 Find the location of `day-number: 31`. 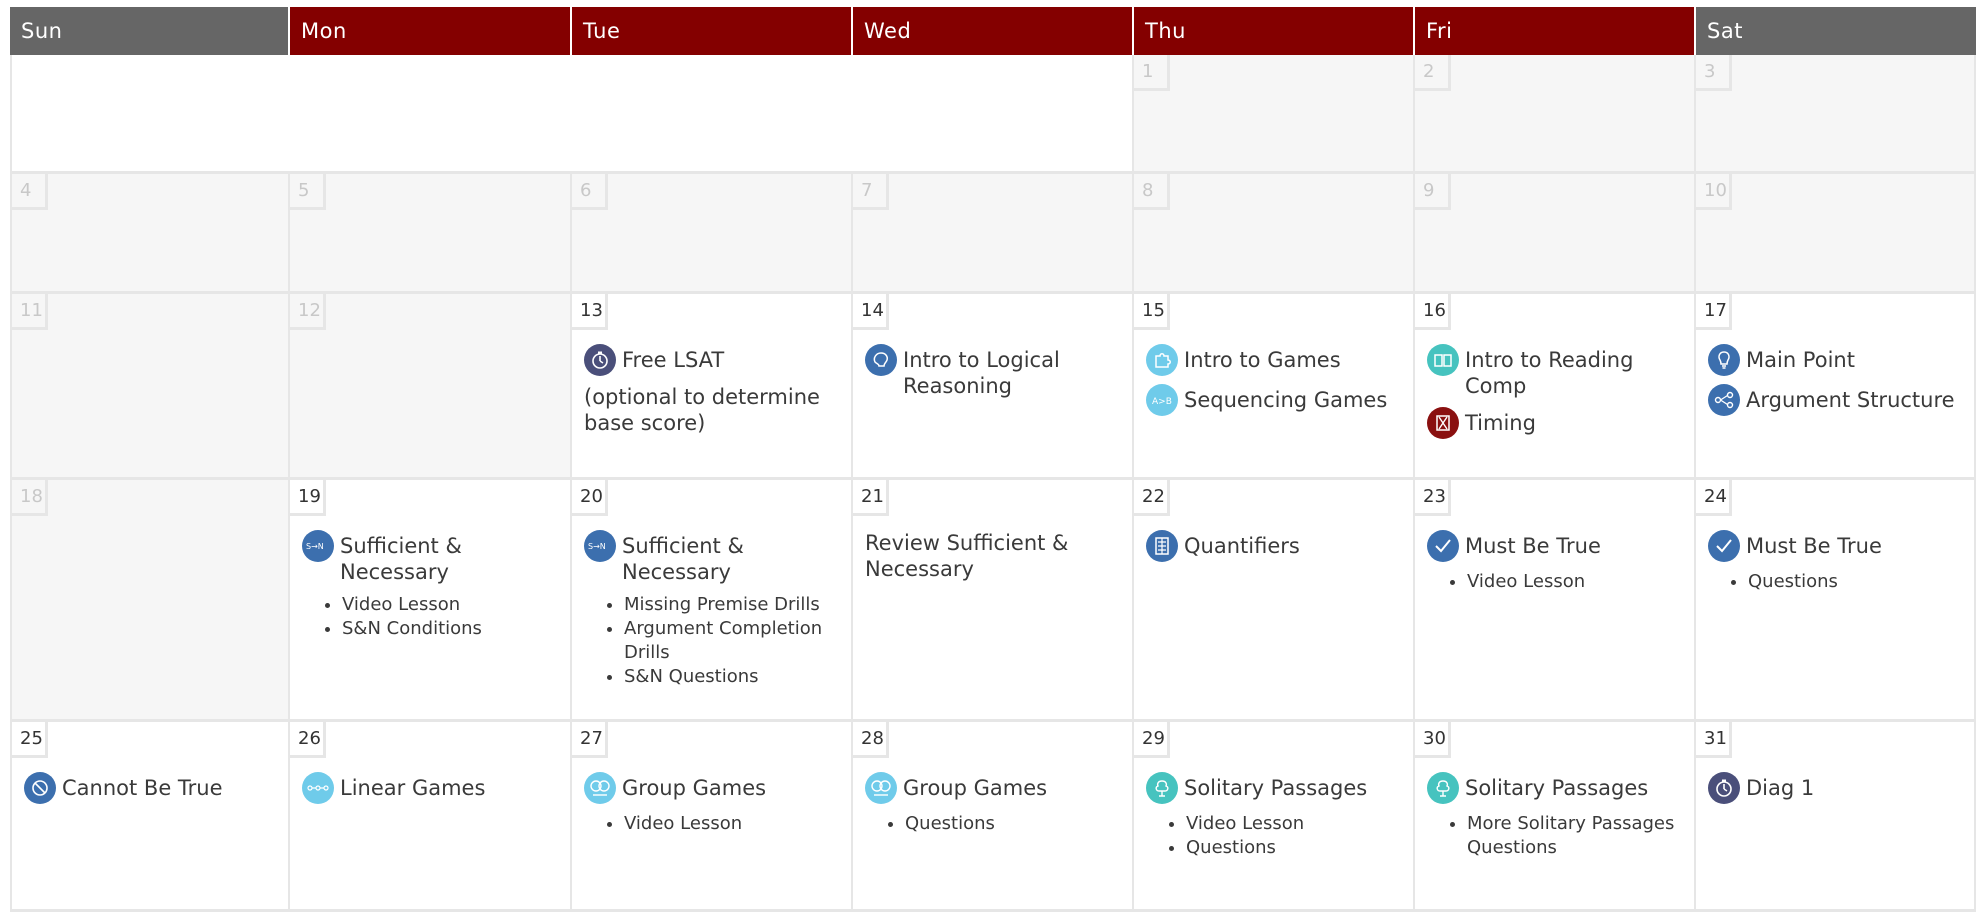

day-number: 31 is located at coordinates (1714, 740).